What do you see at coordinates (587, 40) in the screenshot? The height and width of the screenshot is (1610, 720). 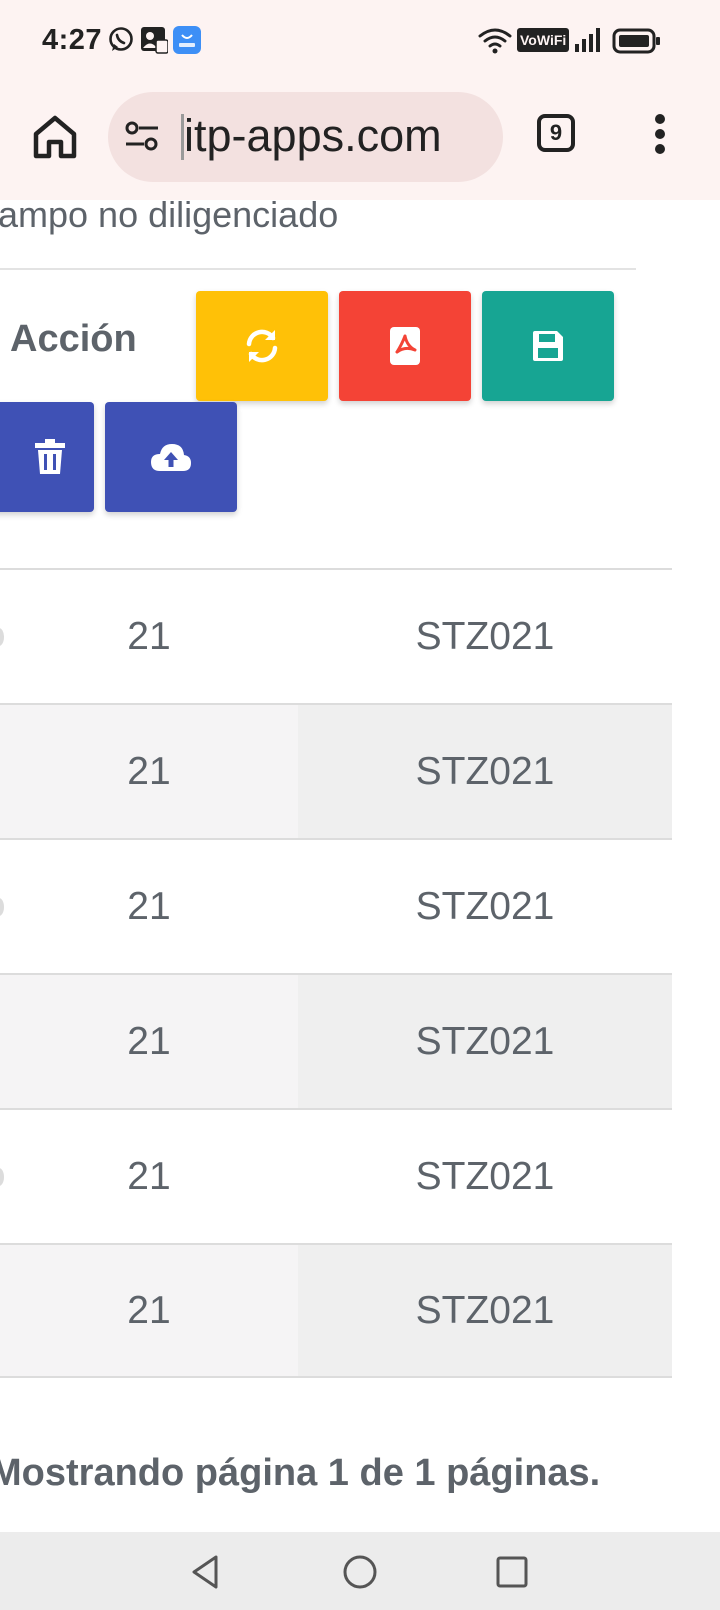 I see `signal-icon` at bounding box center [587, 40].